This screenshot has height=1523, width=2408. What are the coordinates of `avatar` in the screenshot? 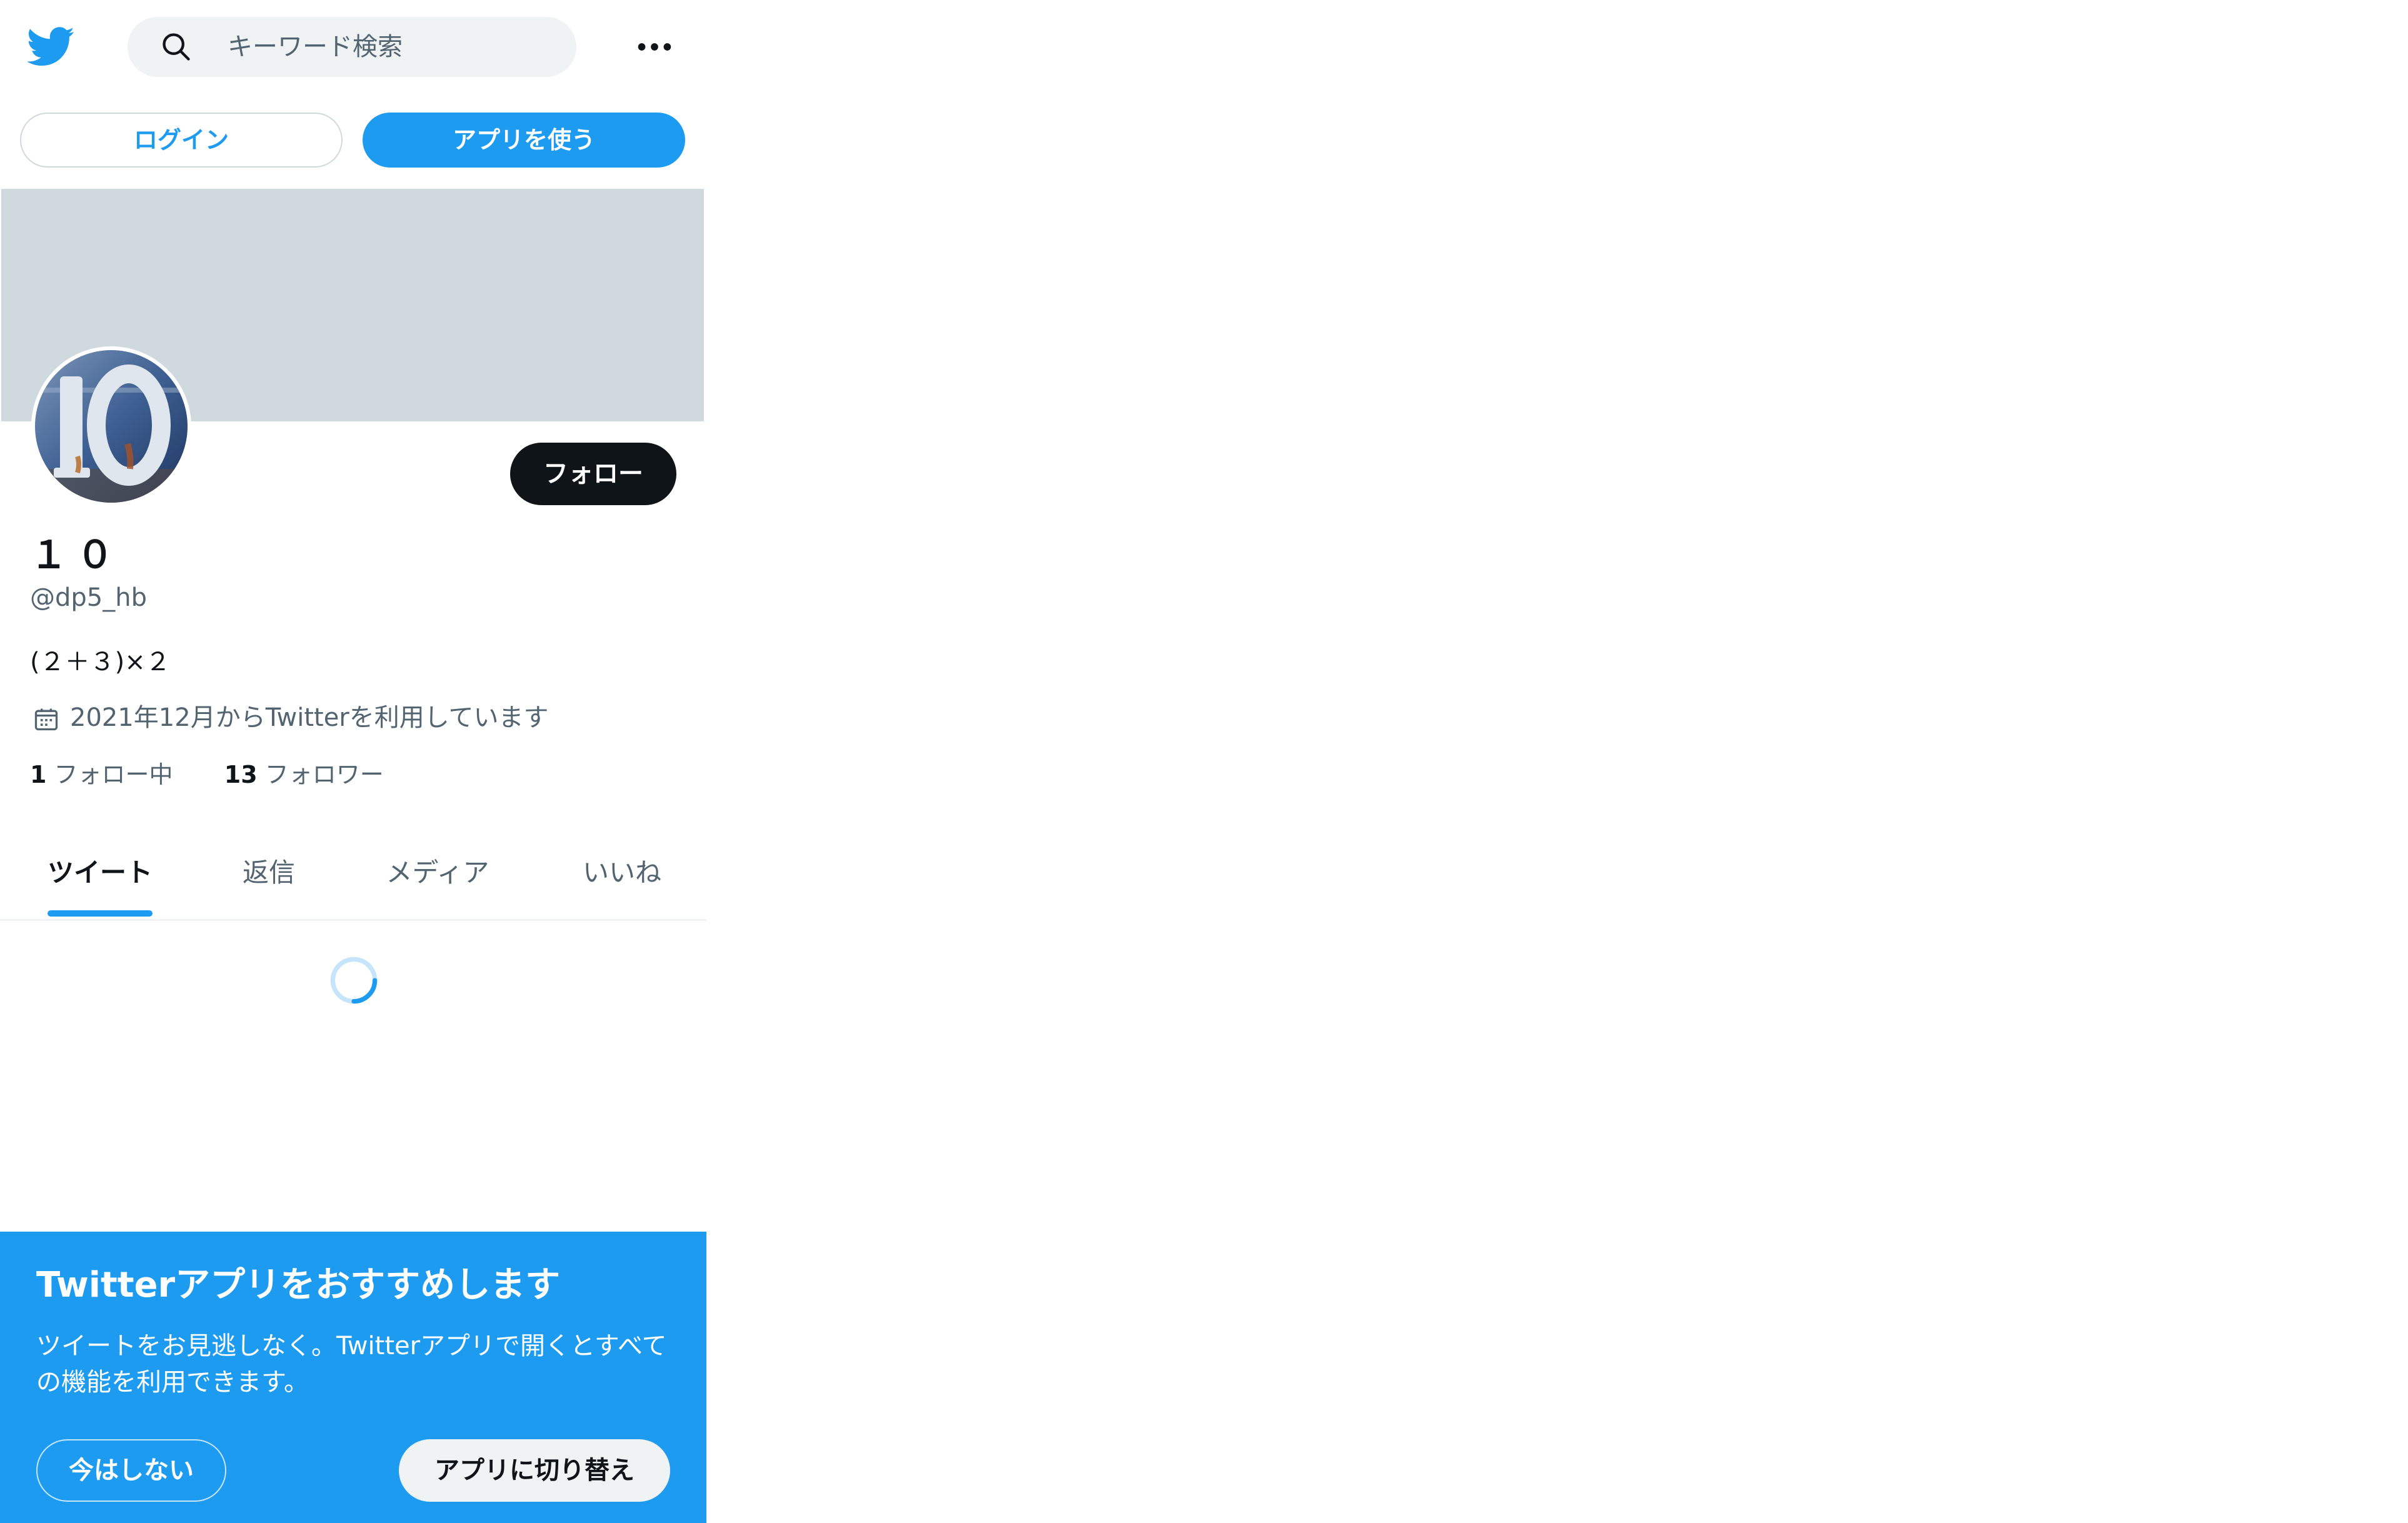 It's located at (111, 426).